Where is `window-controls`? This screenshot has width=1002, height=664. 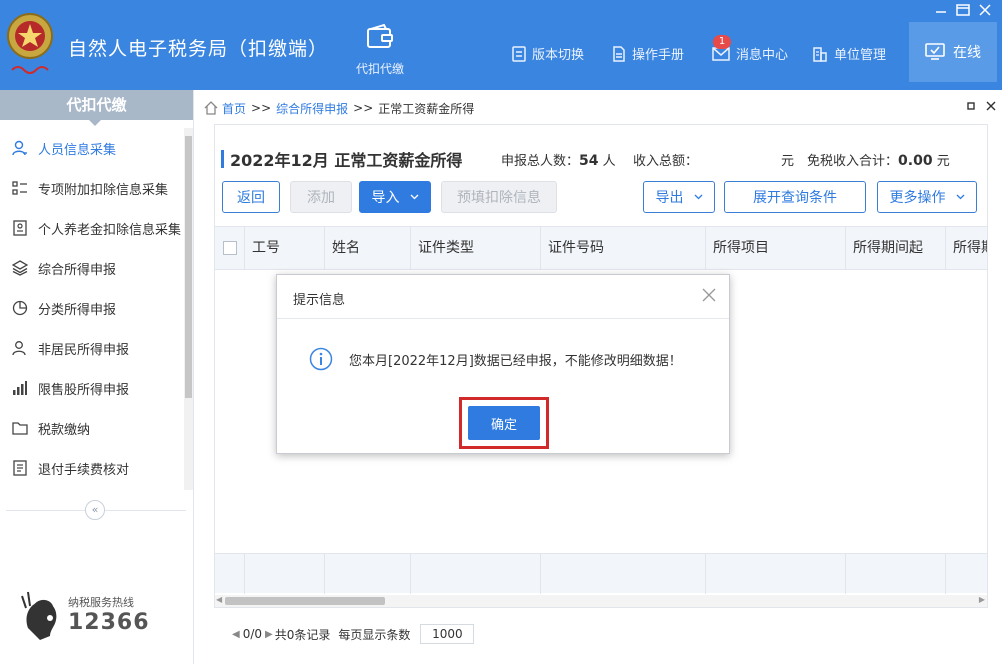
window-controls is located at coordinates (963, 10).